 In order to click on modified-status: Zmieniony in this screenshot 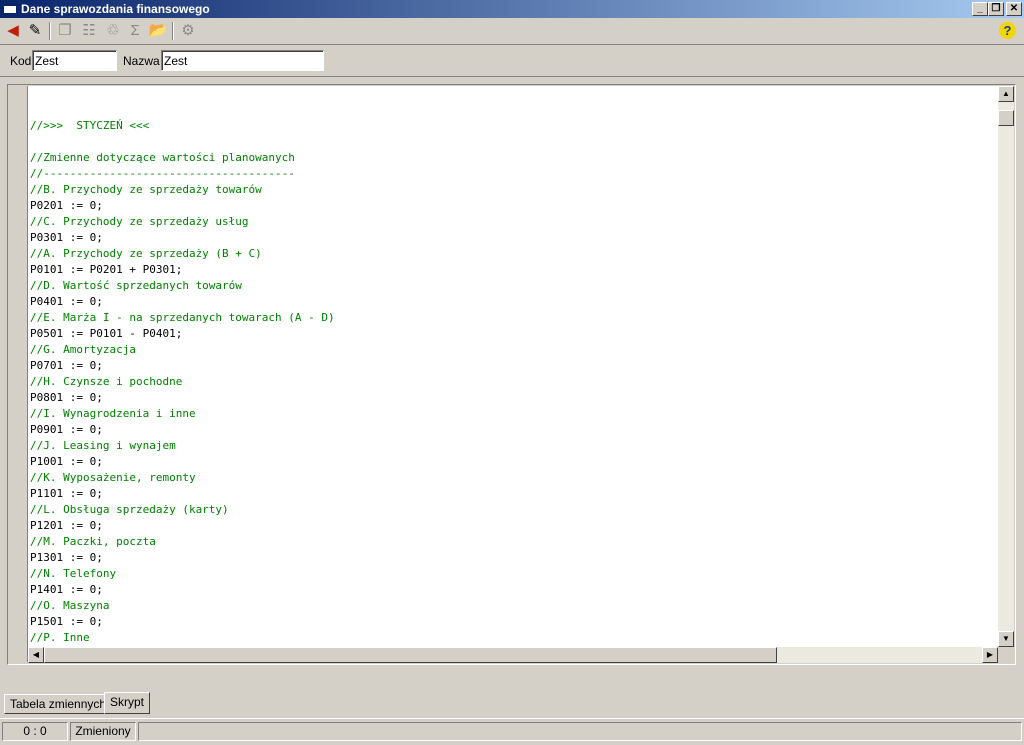, I will do `click(103, 731)`.